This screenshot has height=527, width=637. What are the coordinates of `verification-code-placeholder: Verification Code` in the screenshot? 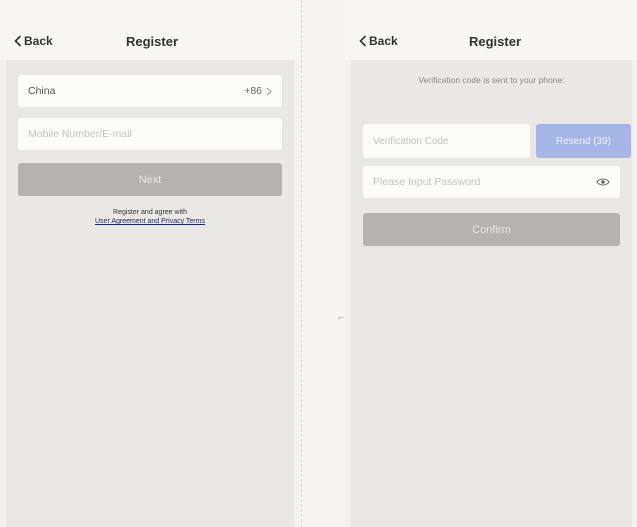 It's located at (411, 141).